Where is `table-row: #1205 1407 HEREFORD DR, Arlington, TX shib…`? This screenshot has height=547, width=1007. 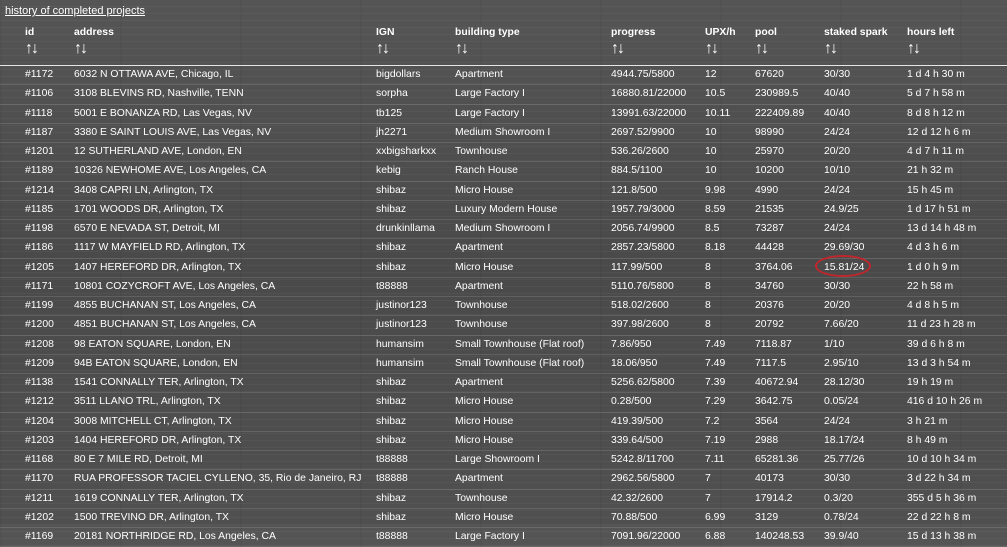 table-row: #1205 1407 HEREFORD DR, Arlington, TX shib… is located at coordinates (503, 266).